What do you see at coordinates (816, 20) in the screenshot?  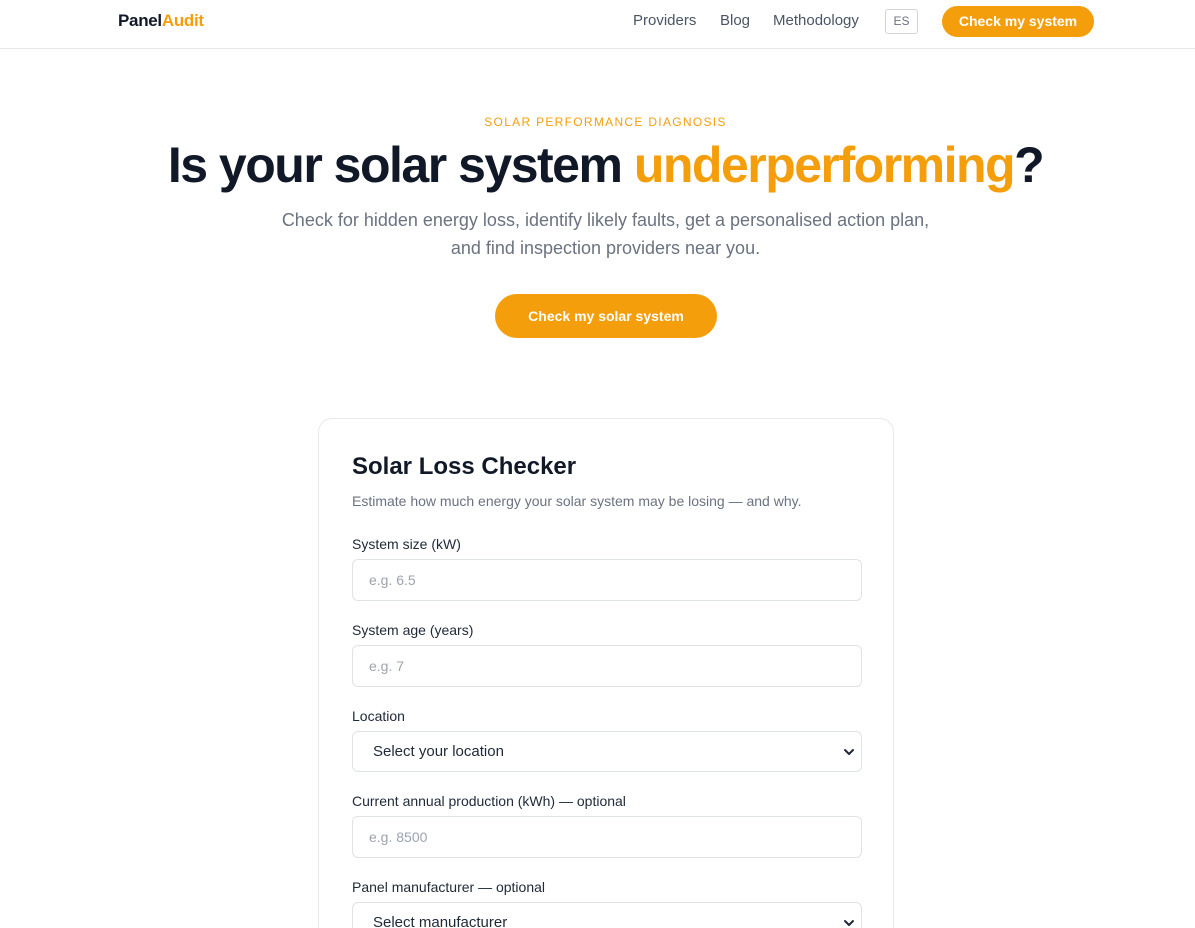 I see `nav-methodology-link: Methodology` at bounding box center [816, 20].